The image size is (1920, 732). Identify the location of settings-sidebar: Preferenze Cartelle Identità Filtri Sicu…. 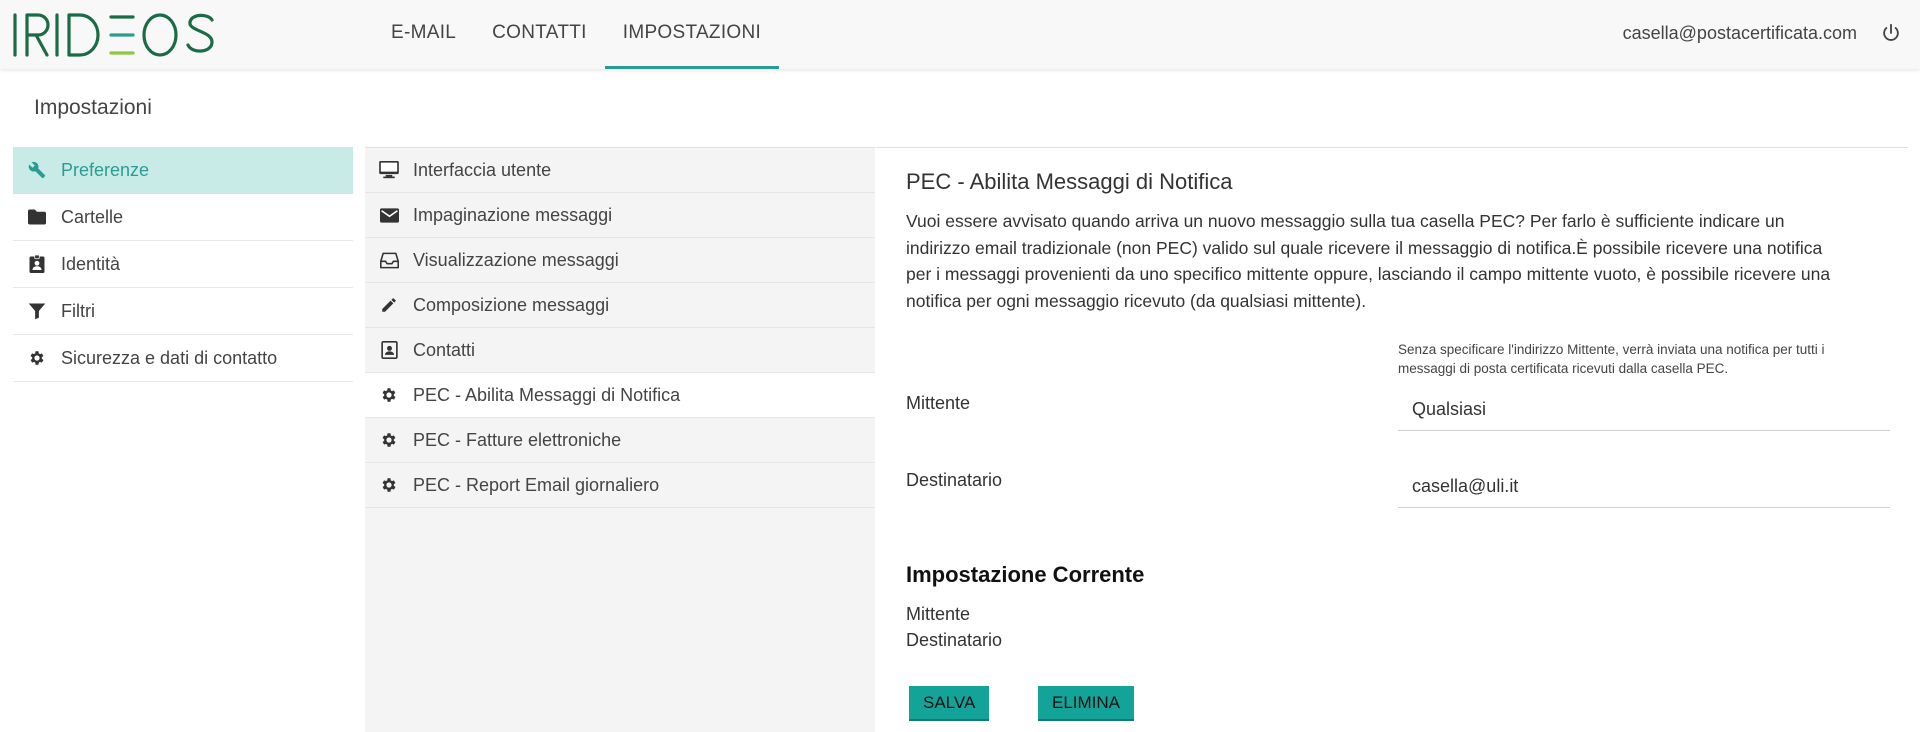
(183, 264).